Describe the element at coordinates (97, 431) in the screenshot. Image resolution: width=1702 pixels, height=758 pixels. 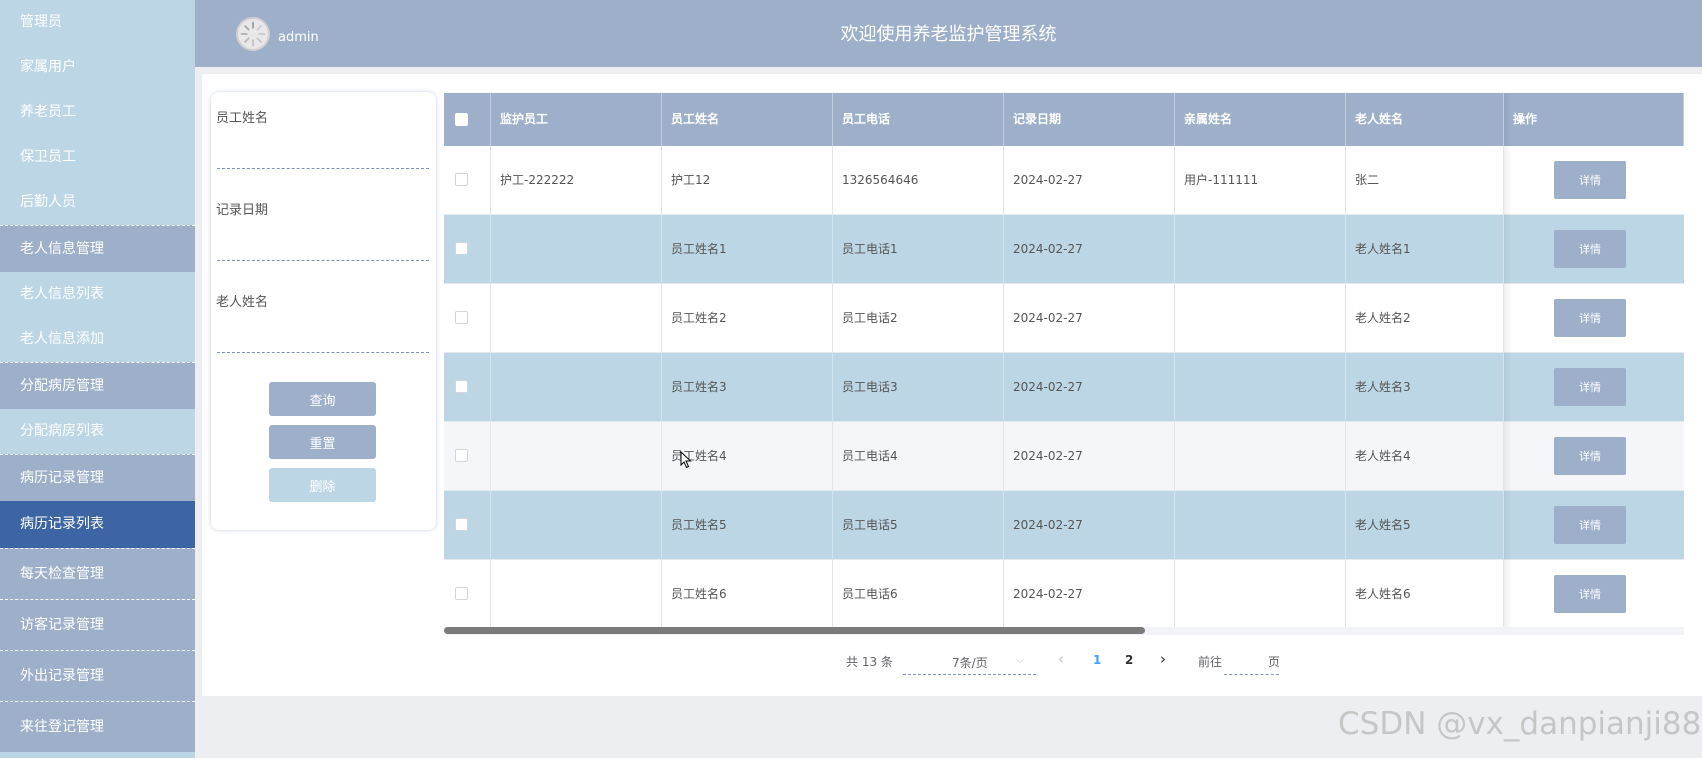
I see `sidebar-item-9: 分配病房列表` at that location.